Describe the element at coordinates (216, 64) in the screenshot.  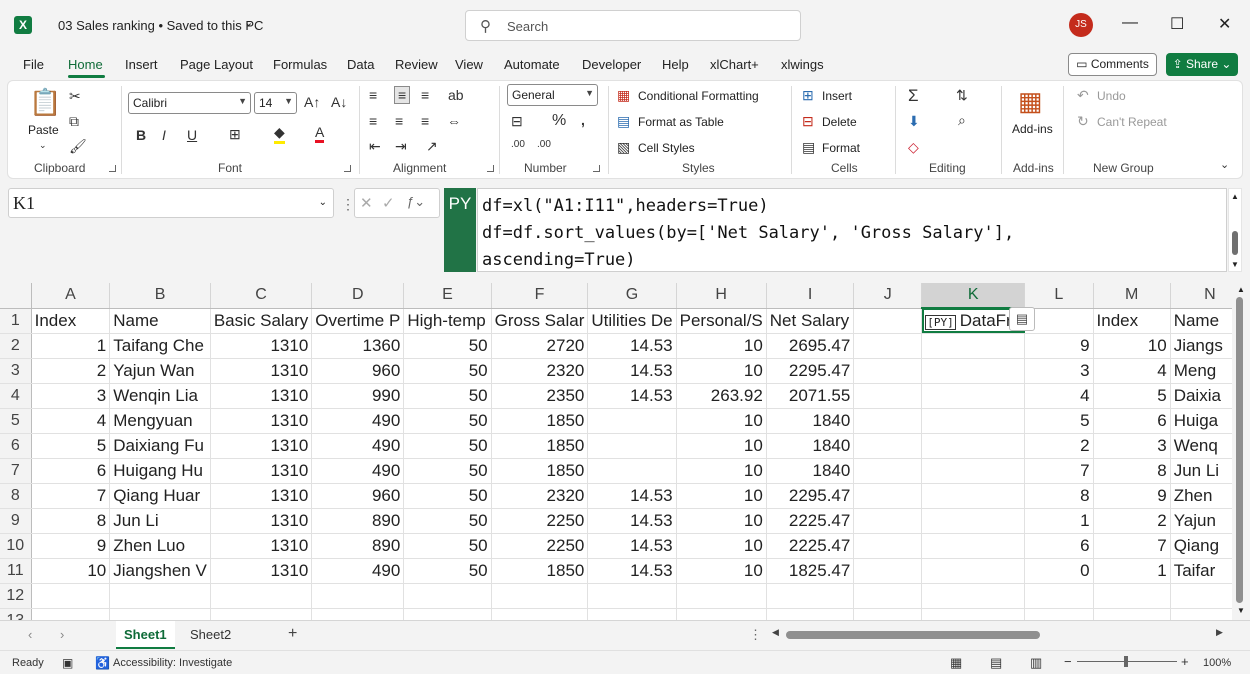
I see `tab-page-layout: Page Layout` at that location.